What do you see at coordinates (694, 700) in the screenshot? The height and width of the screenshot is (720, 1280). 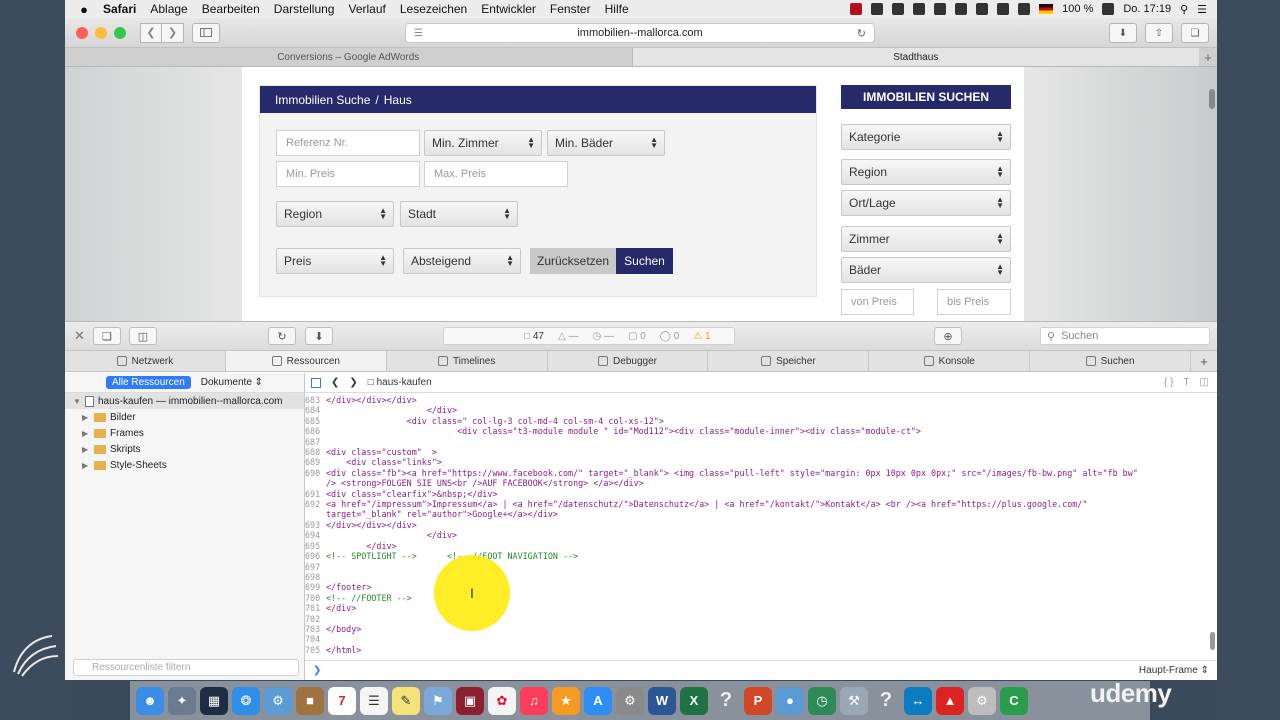 I see `excel-icon: X` at bounding box center [694, 700].